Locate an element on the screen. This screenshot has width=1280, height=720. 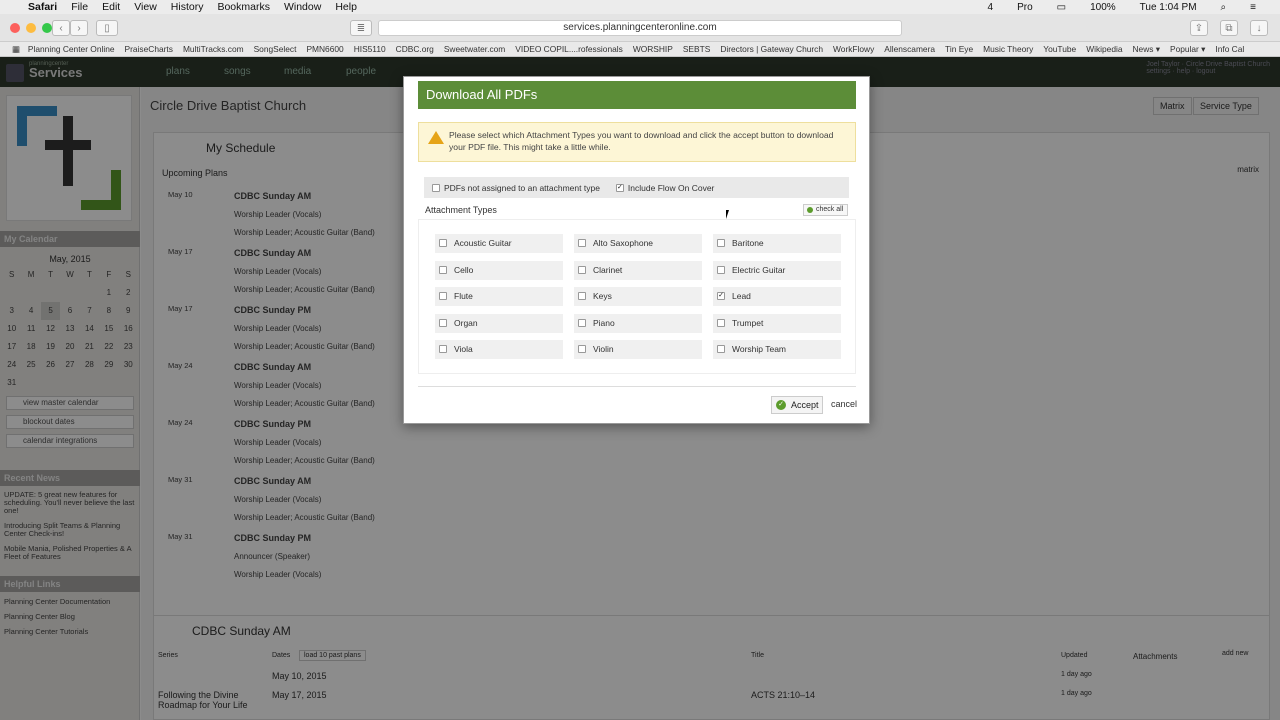
bookmark: PMN6600 is located at coordinates (324, 49).